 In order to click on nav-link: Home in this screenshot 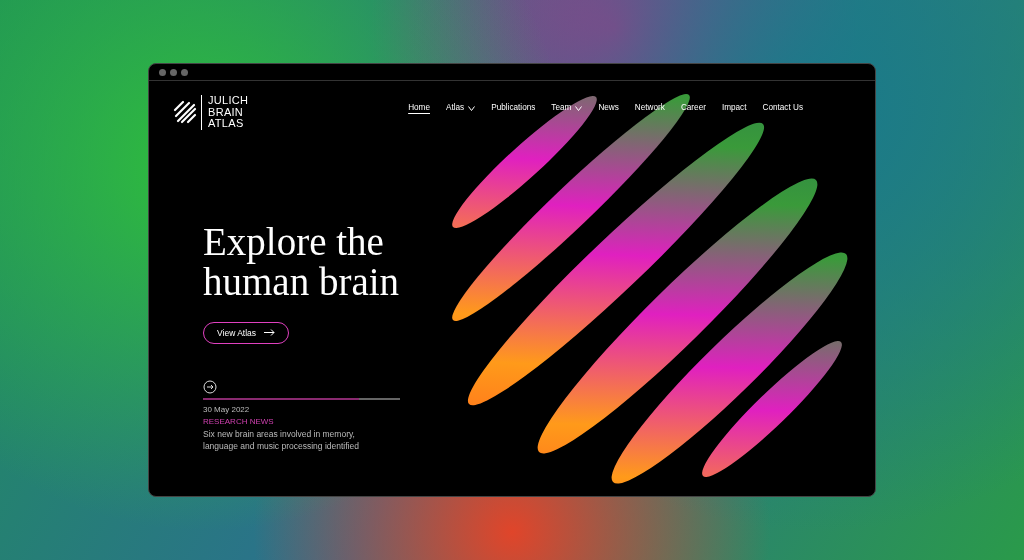, I will do `click(419, 108)`.